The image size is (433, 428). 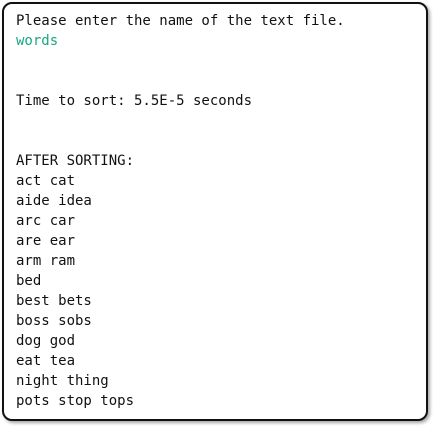 I want to click on result-line: bed, so click(x=29, y=281).